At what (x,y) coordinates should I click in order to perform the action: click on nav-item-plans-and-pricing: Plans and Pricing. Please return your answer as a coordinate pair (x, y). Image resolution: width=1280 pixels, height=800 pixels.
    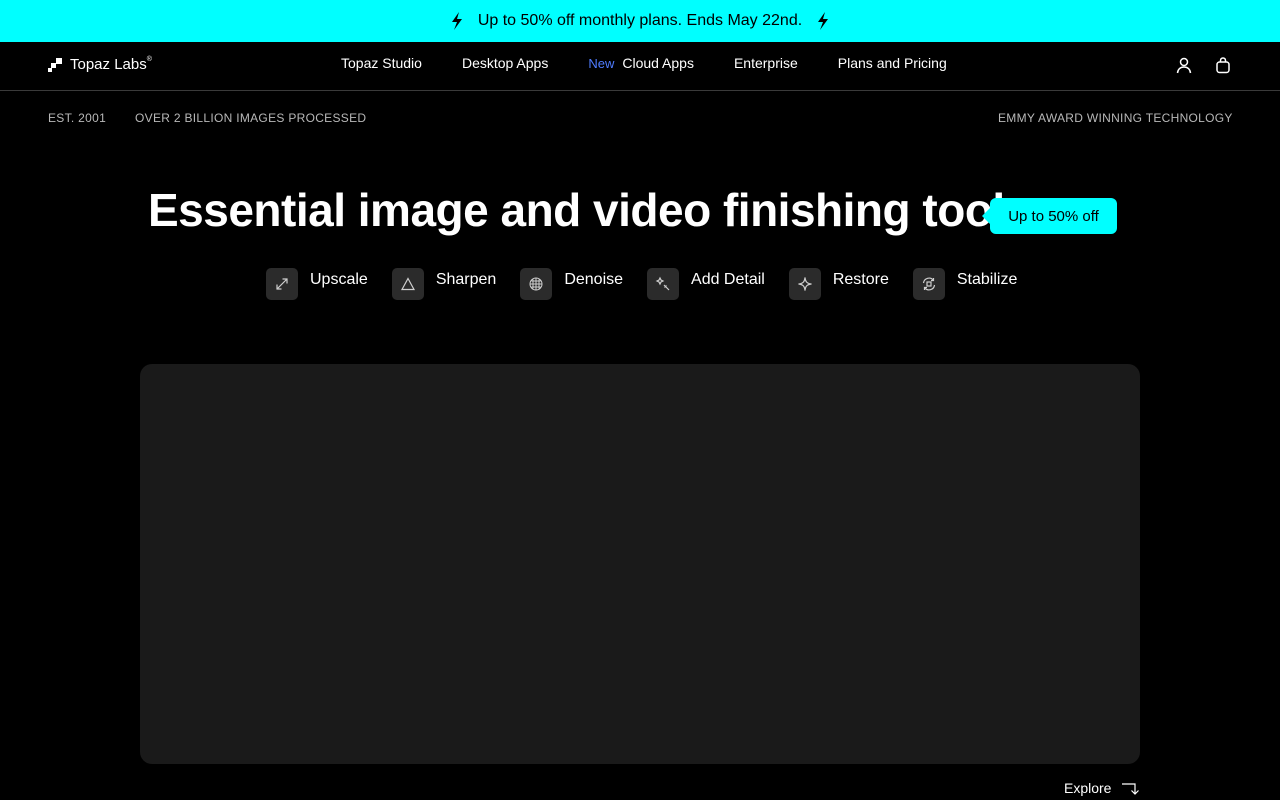
    Looking at the image, I should click on (892, 63).